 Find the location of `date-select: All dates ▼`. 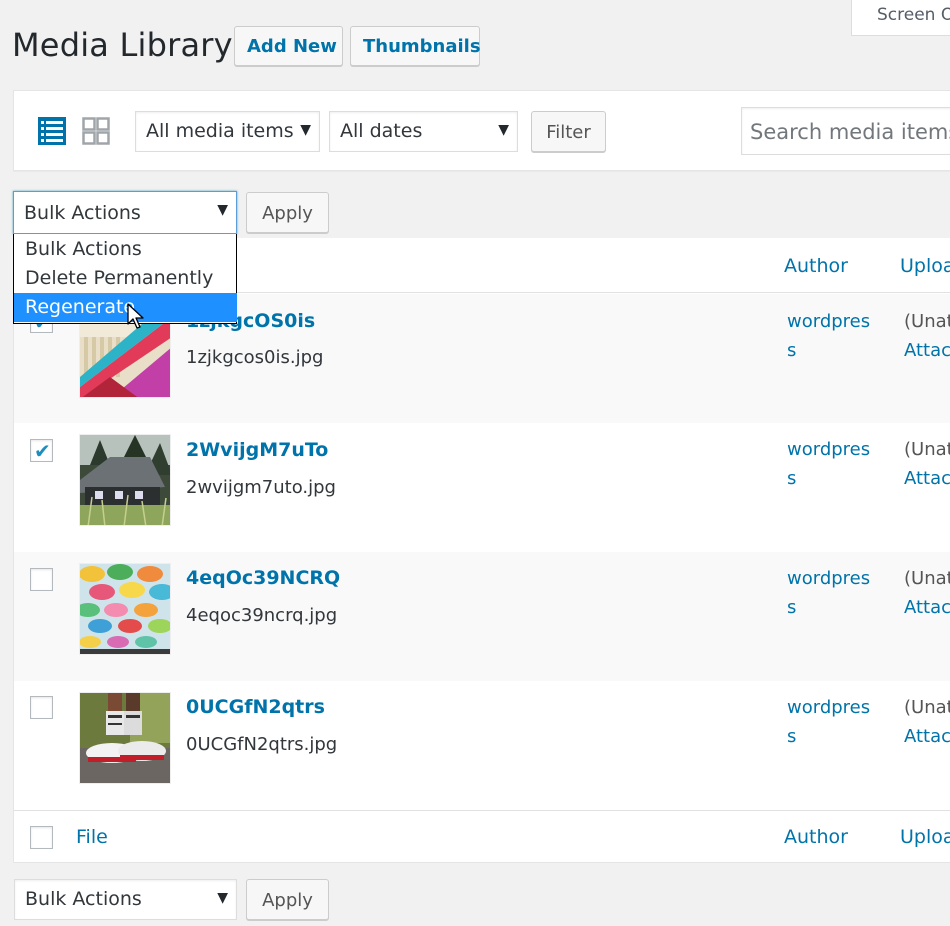

date-select: All dates ▼ is located at coordinates (423, 131).